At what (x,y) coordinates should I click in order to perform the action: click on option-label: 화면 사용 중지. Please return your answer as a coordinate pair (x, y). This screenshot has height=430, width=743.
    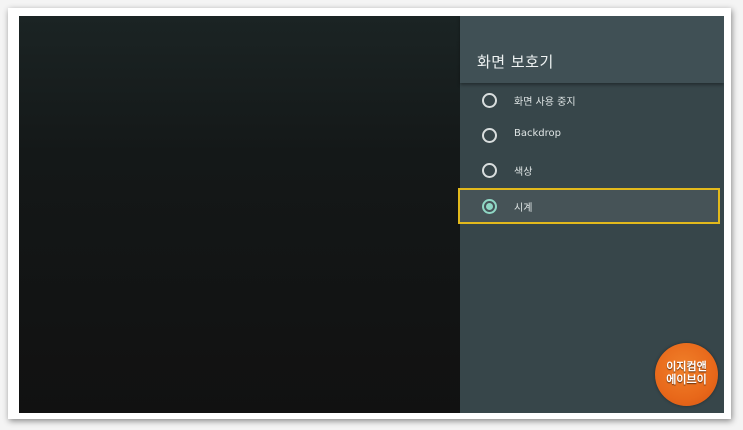
    Looking at the image, I should click on (545, 102).